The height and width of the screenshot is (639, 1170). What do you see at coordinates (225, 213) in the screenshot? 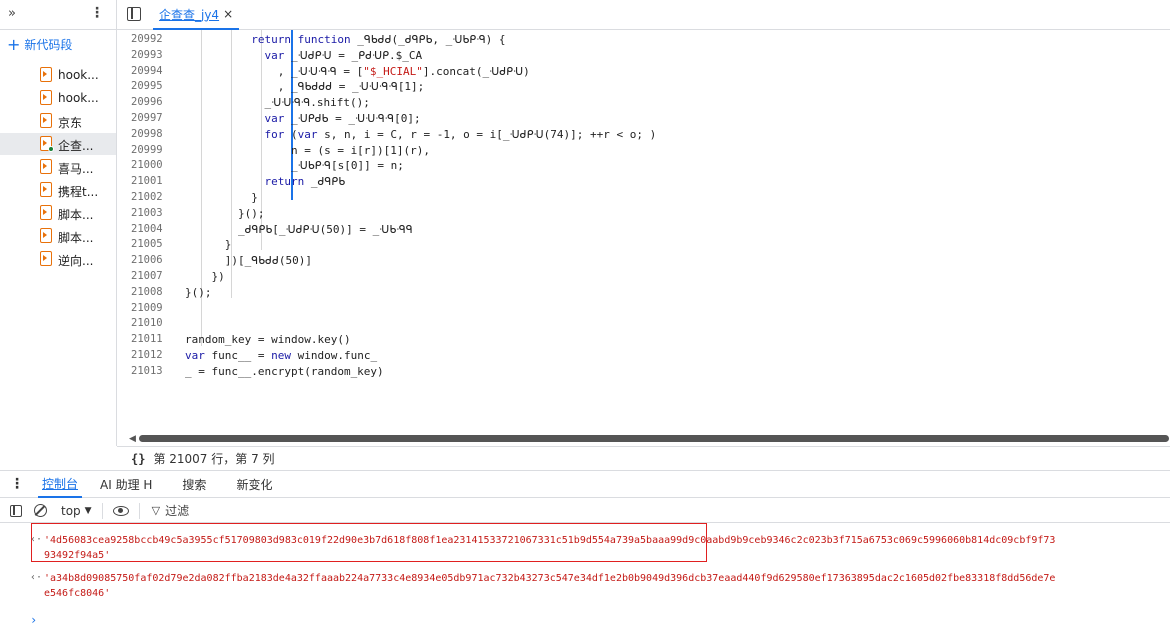
I see `code-text: }();` at bounding box center [225, 213].